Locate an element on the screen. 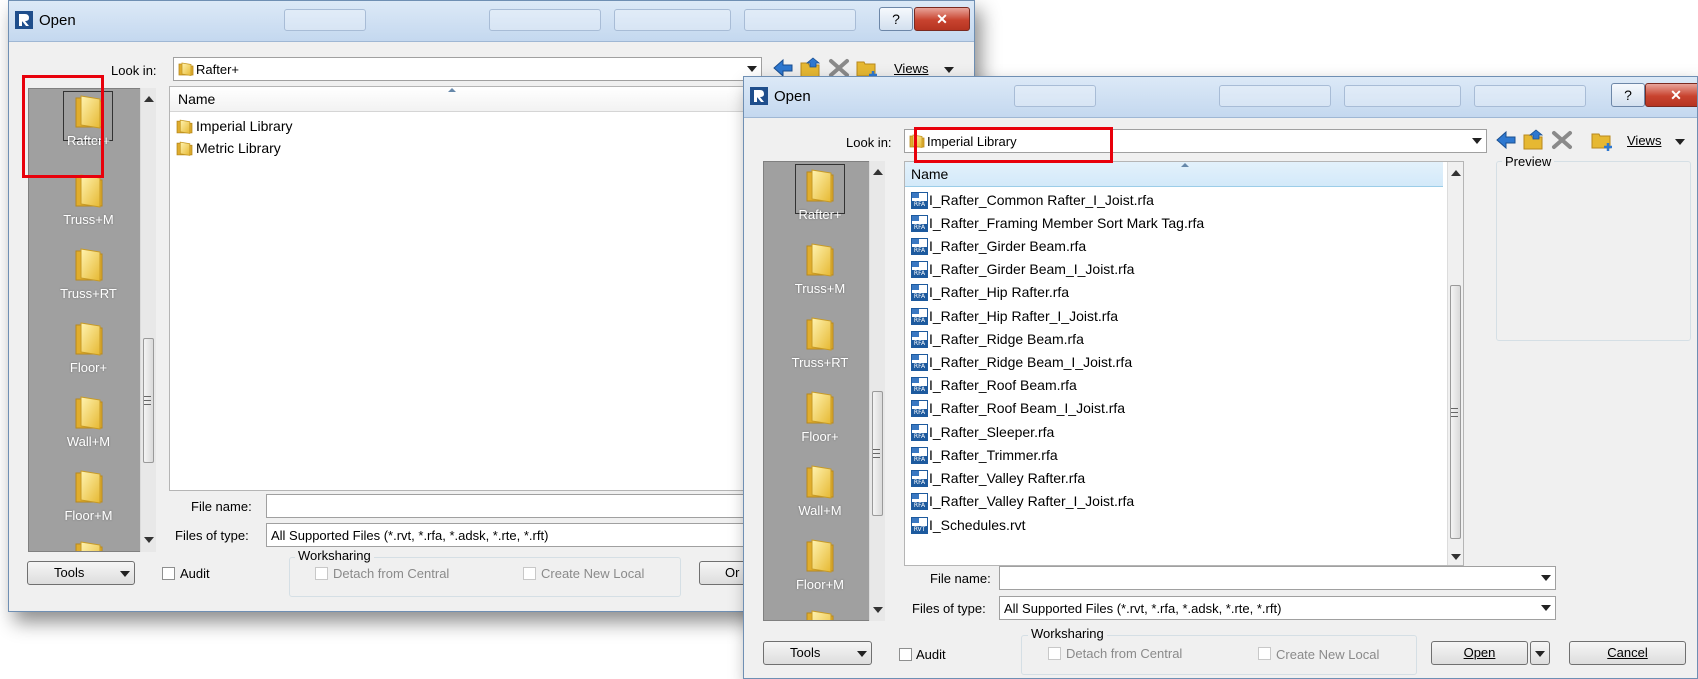 The width and height of the screenshot is (1698, 679). cancel-button: Cancel is located at coordinates (1627, 653).